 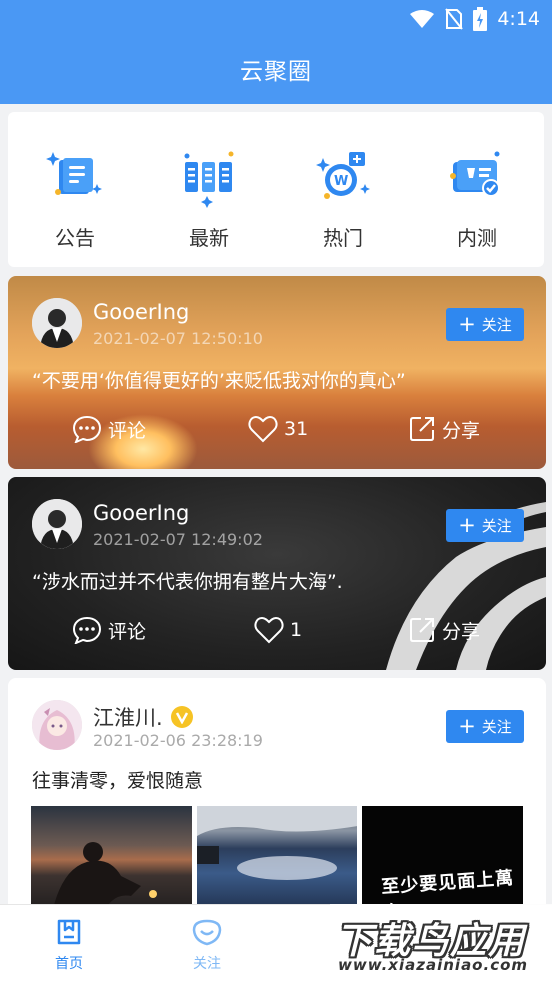 What do you see at coordinates (207, 964) in the screenshot?
I see `nav-label: 关注` at bounding box center [207, 964].